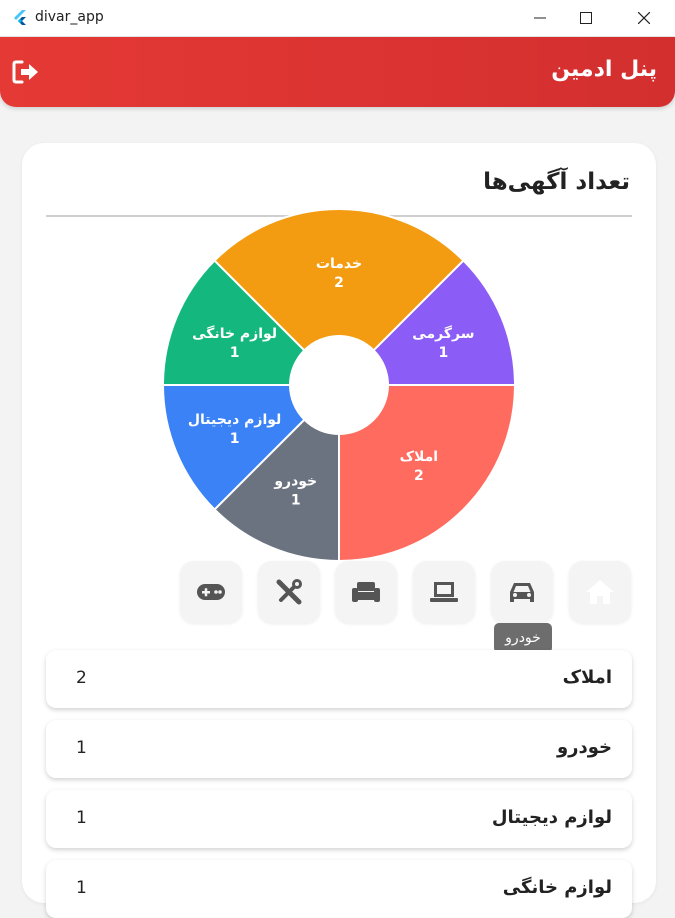  I want to click on row-label: خودرو, so click(584, 747).